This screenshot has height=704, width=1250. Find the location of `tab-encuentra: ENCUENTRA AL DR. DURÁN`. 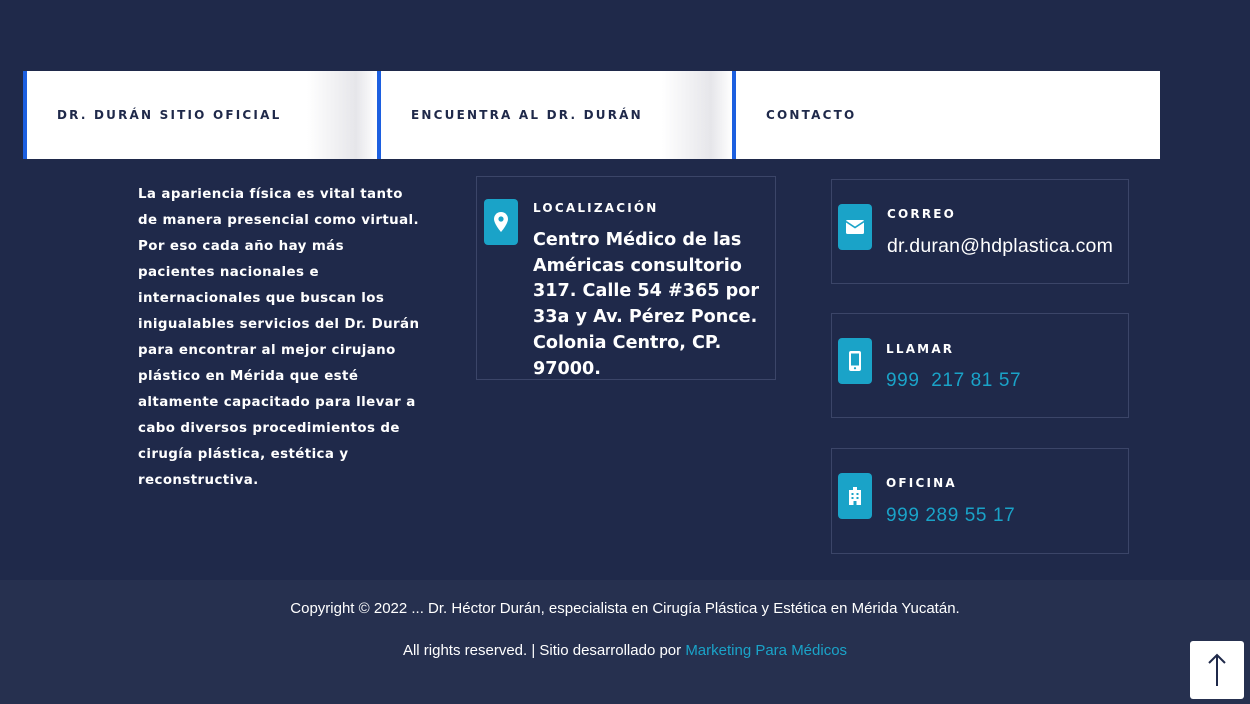

tab-encuentra: ENCUENTRA AL DR. DURÁN is located at coordinates (554, 115).